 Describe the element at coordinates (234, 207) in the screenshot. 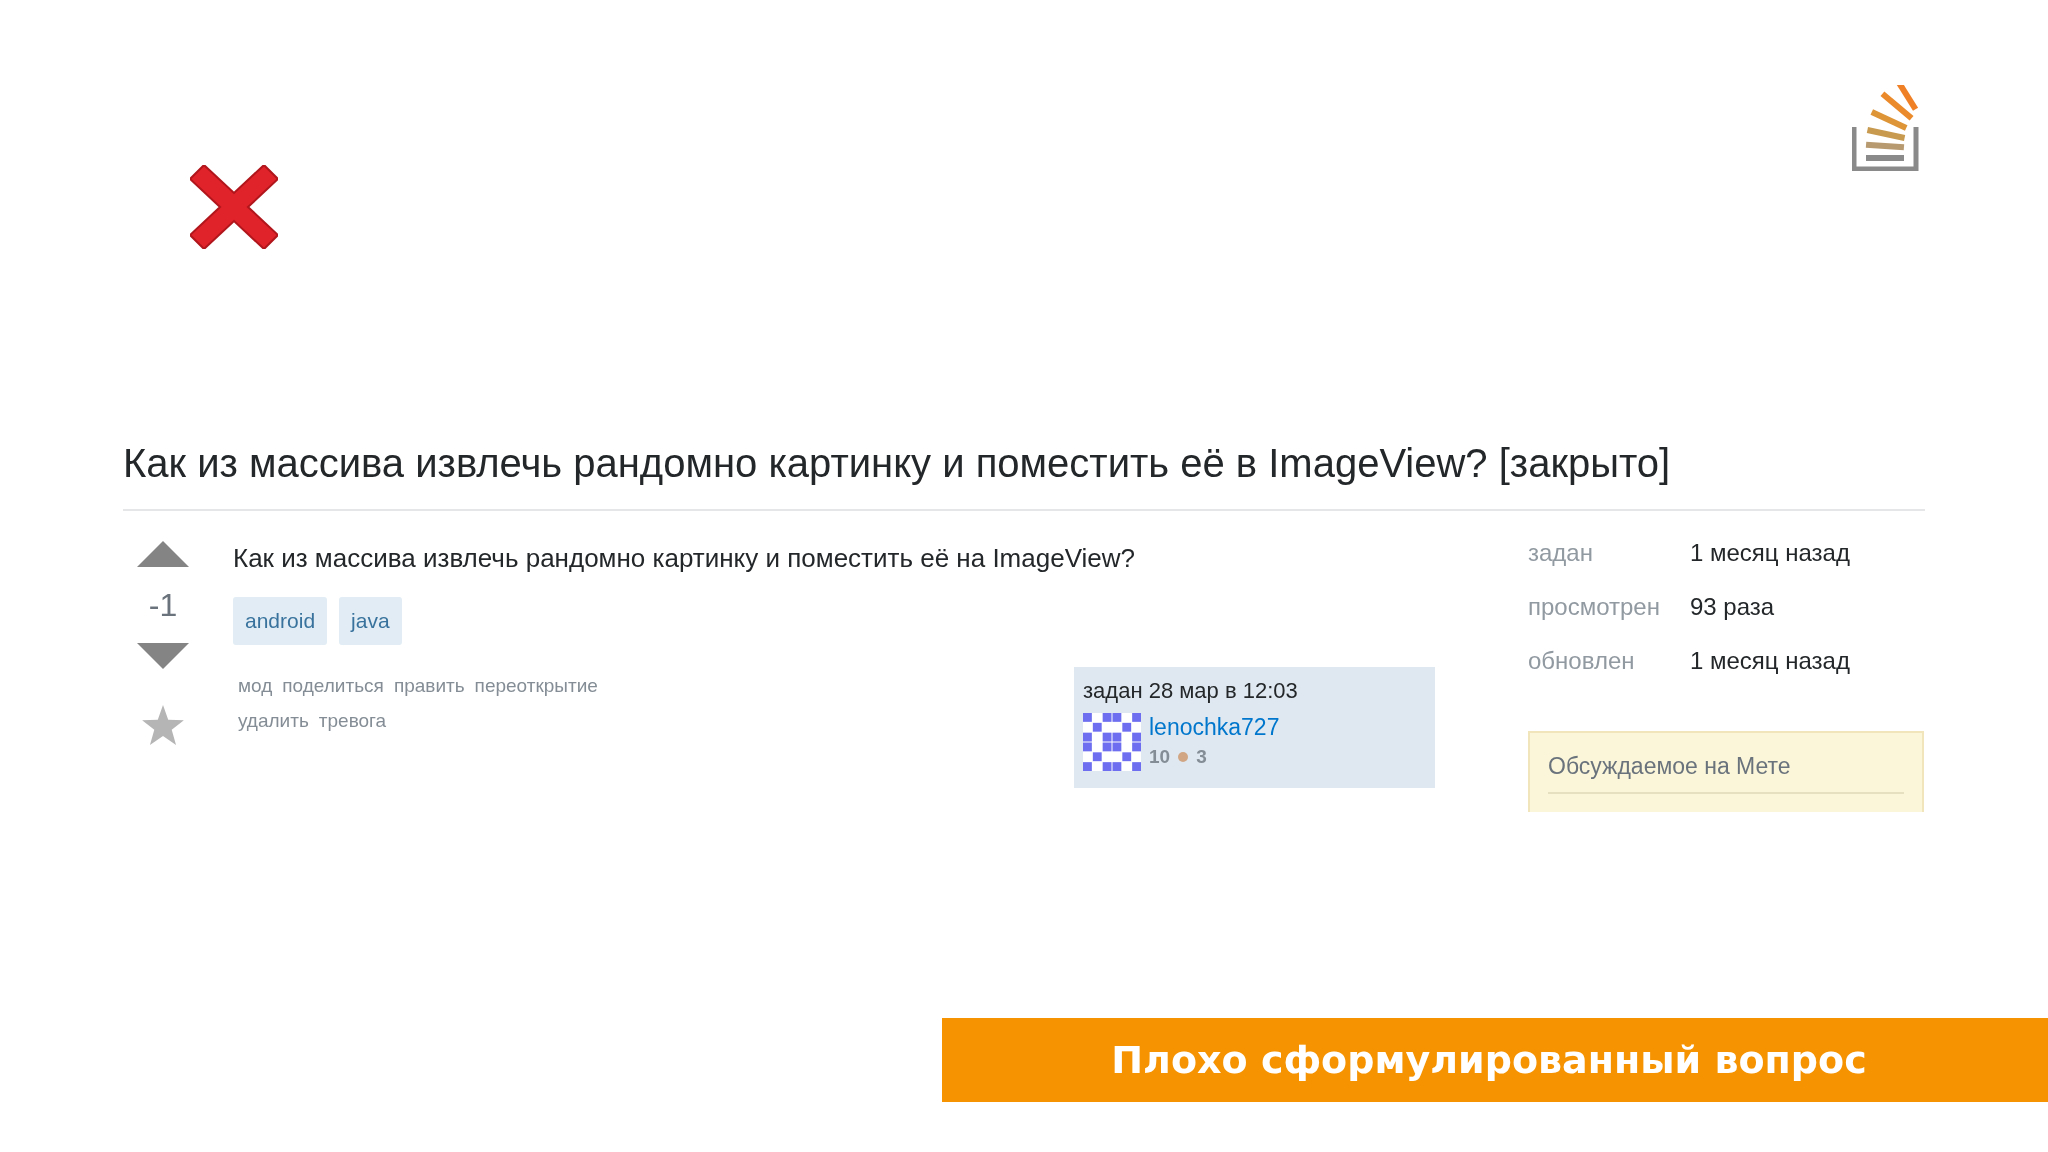

I see `close-icon` at that location.